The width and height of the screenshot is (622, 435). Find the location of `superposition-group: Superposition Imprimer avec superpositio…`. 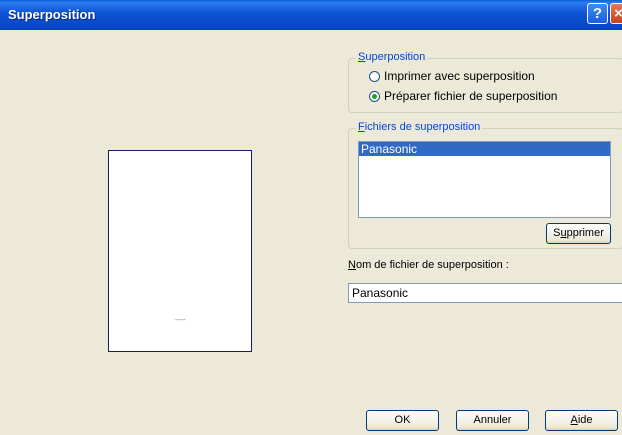

superposition-group: Superposition Imprimer avec superpositio… is located at coordinates (485, 82).